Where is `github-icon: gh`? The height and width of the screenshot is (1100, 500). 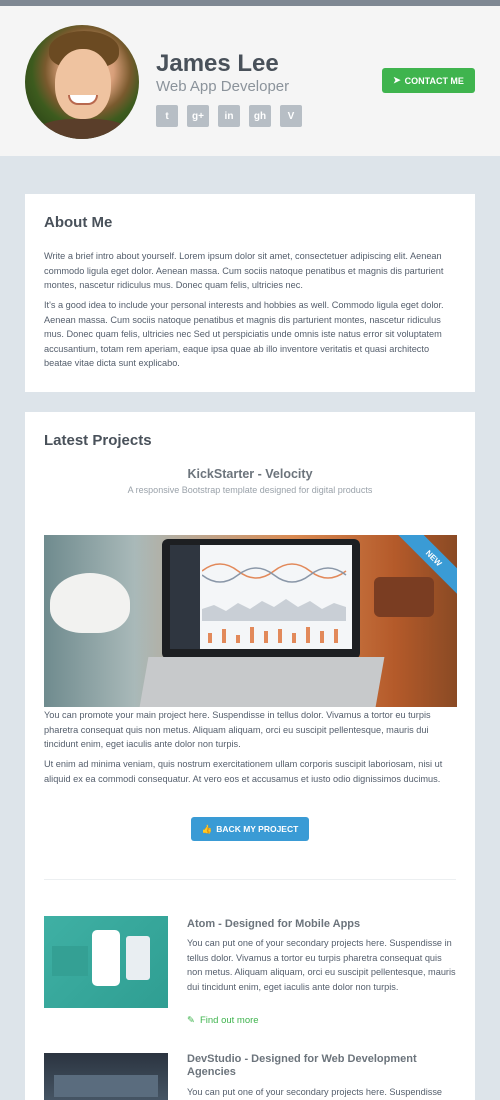
github-icon: gh is located at coordinates (260, 116).